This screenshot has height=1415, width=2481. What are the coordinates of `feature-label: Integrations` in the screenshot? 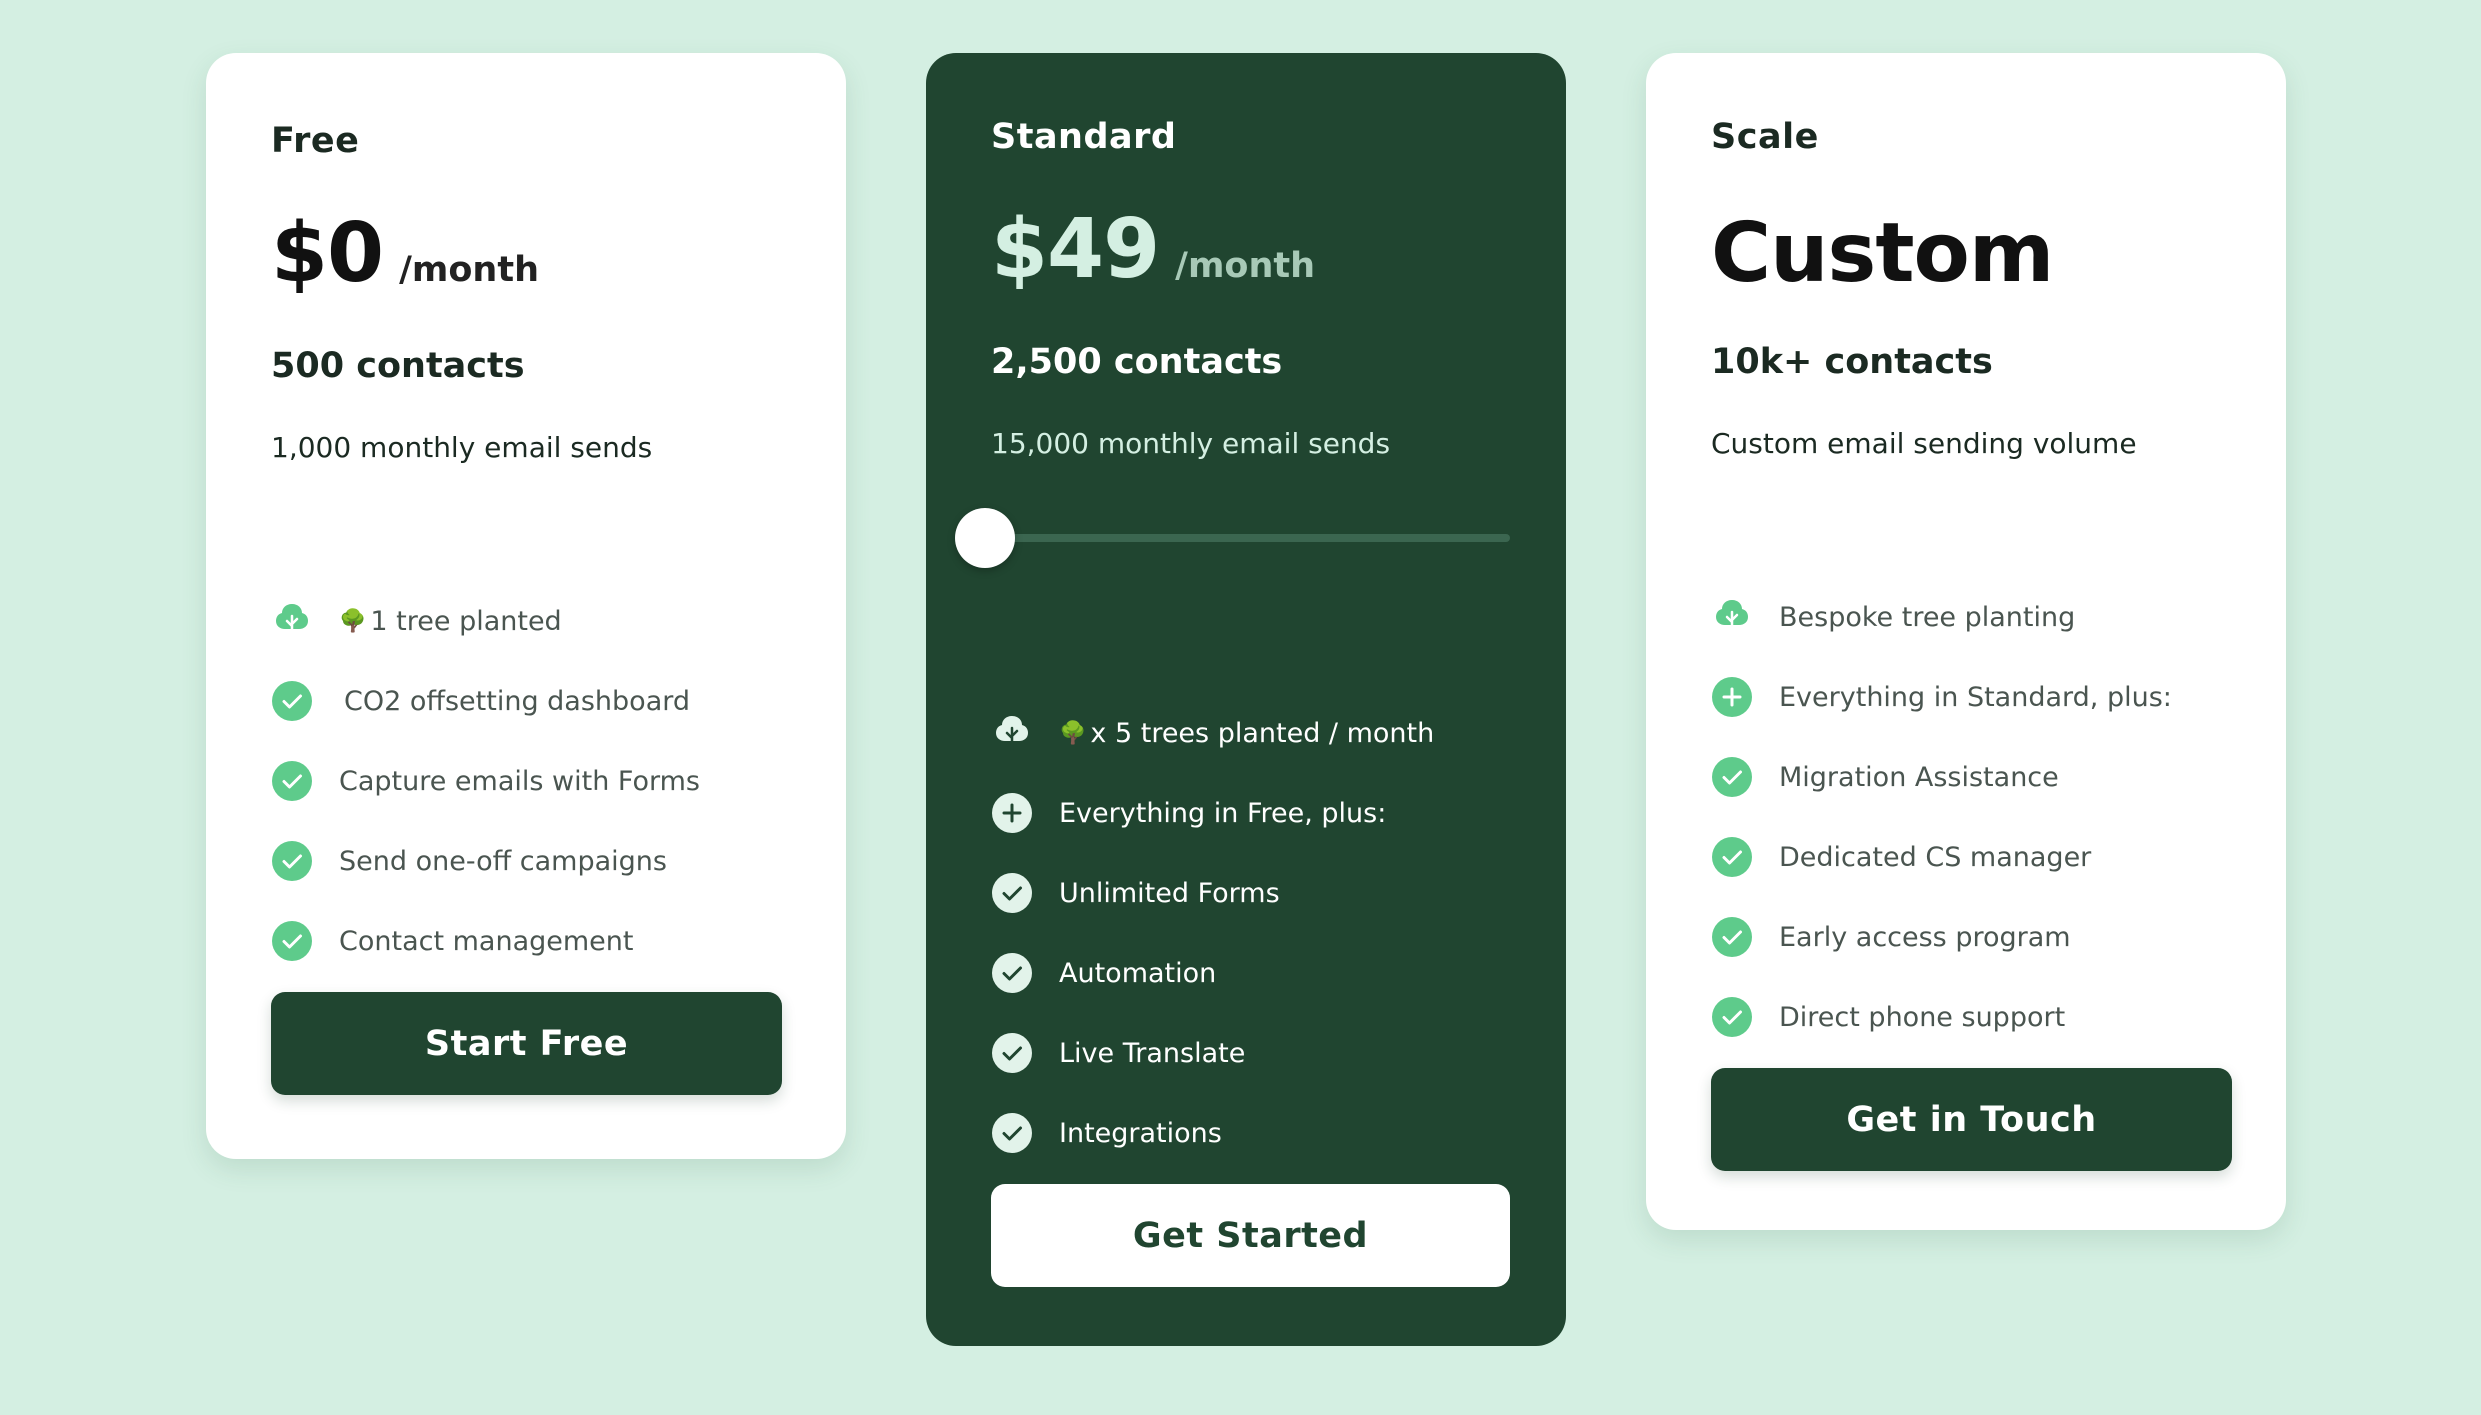 It's located at (1140, 1133).